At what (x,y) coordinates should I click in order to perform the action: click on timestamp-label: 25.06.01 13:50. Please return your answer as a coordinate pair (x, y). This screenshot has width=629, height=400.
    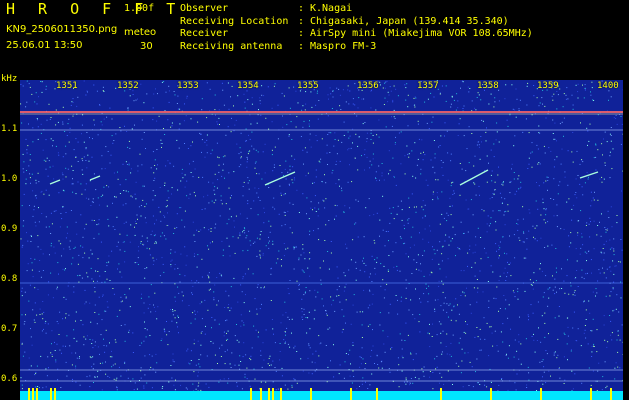
    Looking at the image, I should click on (44, 45).